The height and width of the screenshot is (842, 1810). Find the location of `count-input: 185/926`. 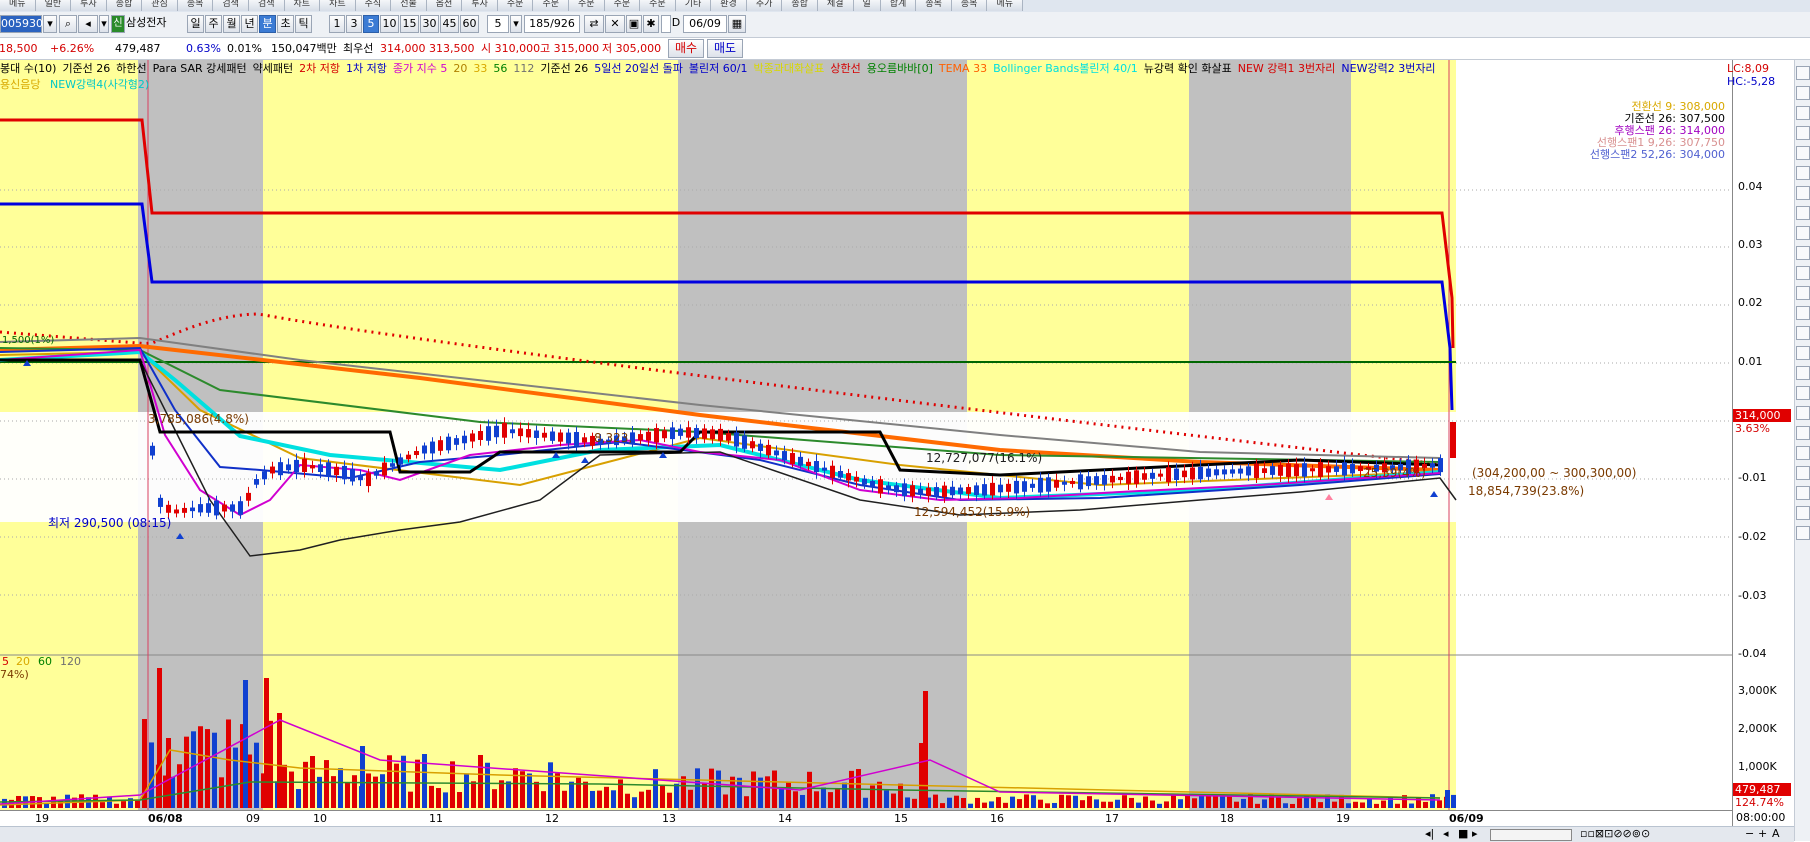

count-input: 185/926 is located at coordinates (552, 24).